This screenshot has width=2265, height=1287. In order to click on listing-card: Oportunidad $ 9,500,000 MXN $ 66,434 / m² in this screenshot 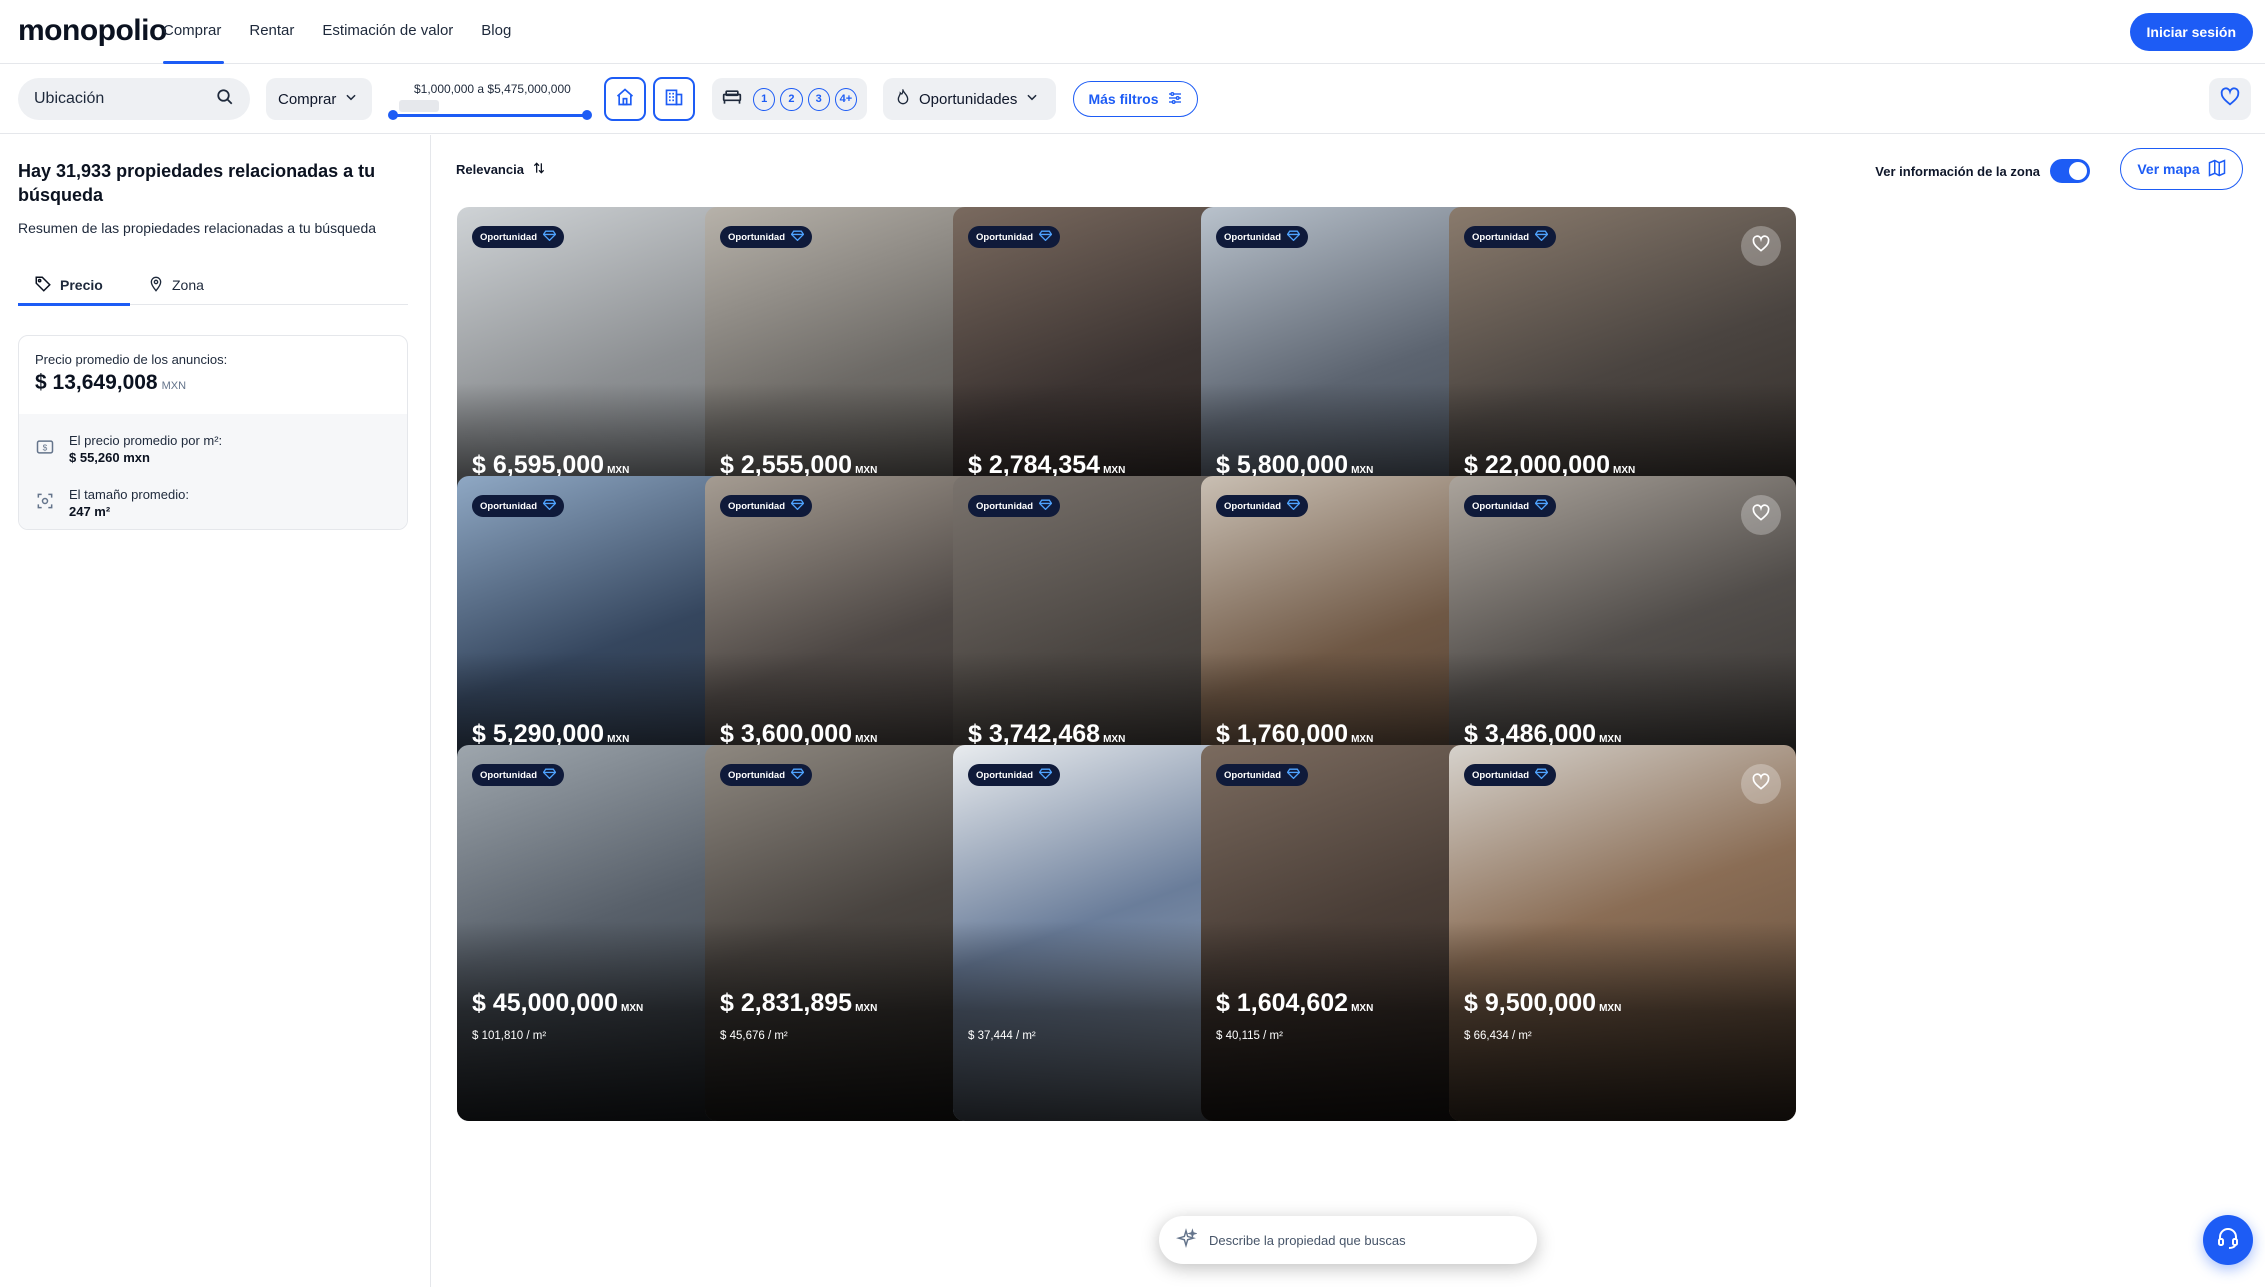, I will do `click(1622, 933)`.